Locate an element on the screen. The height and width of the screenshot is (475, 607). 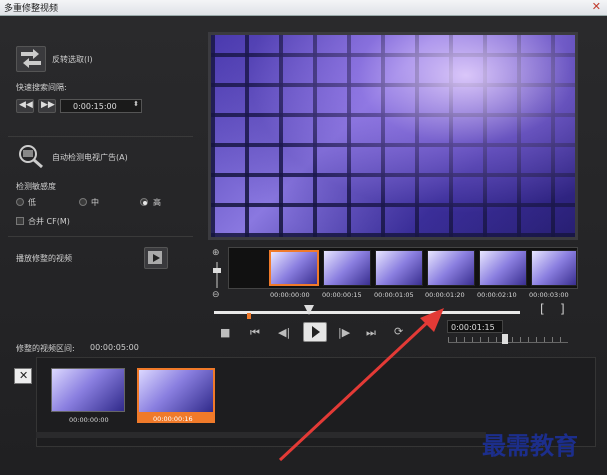
fast-search-value: 0:00:15:00 is located at coordinates (95, 106).